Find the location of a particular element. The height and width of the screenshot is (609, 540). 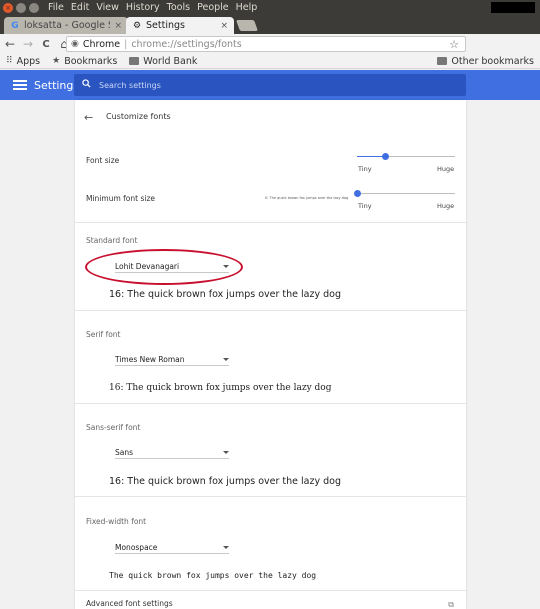

tab-title: loksatta - Google S is located at coordinates (67, 25).